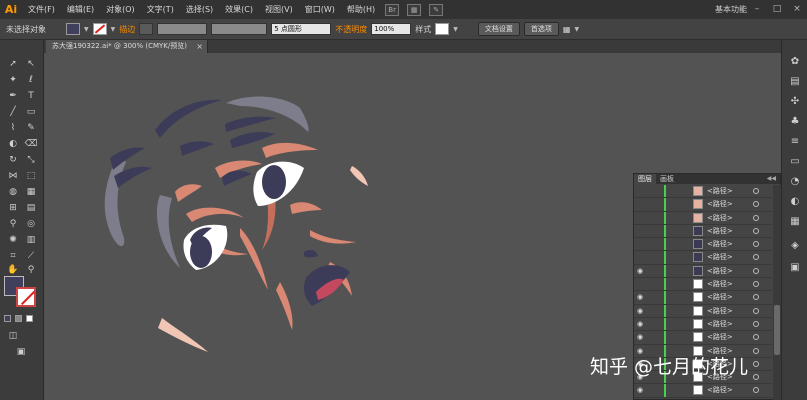 Image resolution: width=807 pixels, height=400 pixels. Describe the element at coordinates (541, 29) in the screenshot. I see `preferences-button: 首选项` at that location.